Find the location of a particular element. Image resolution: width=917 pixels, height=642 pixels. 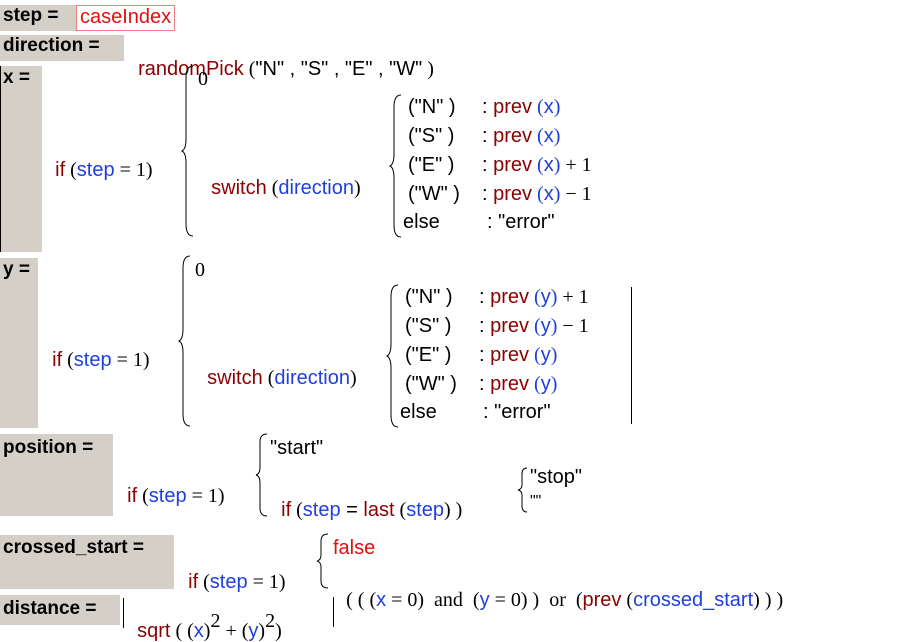

y-base-value: 0 is located at coordinates (200, 270).